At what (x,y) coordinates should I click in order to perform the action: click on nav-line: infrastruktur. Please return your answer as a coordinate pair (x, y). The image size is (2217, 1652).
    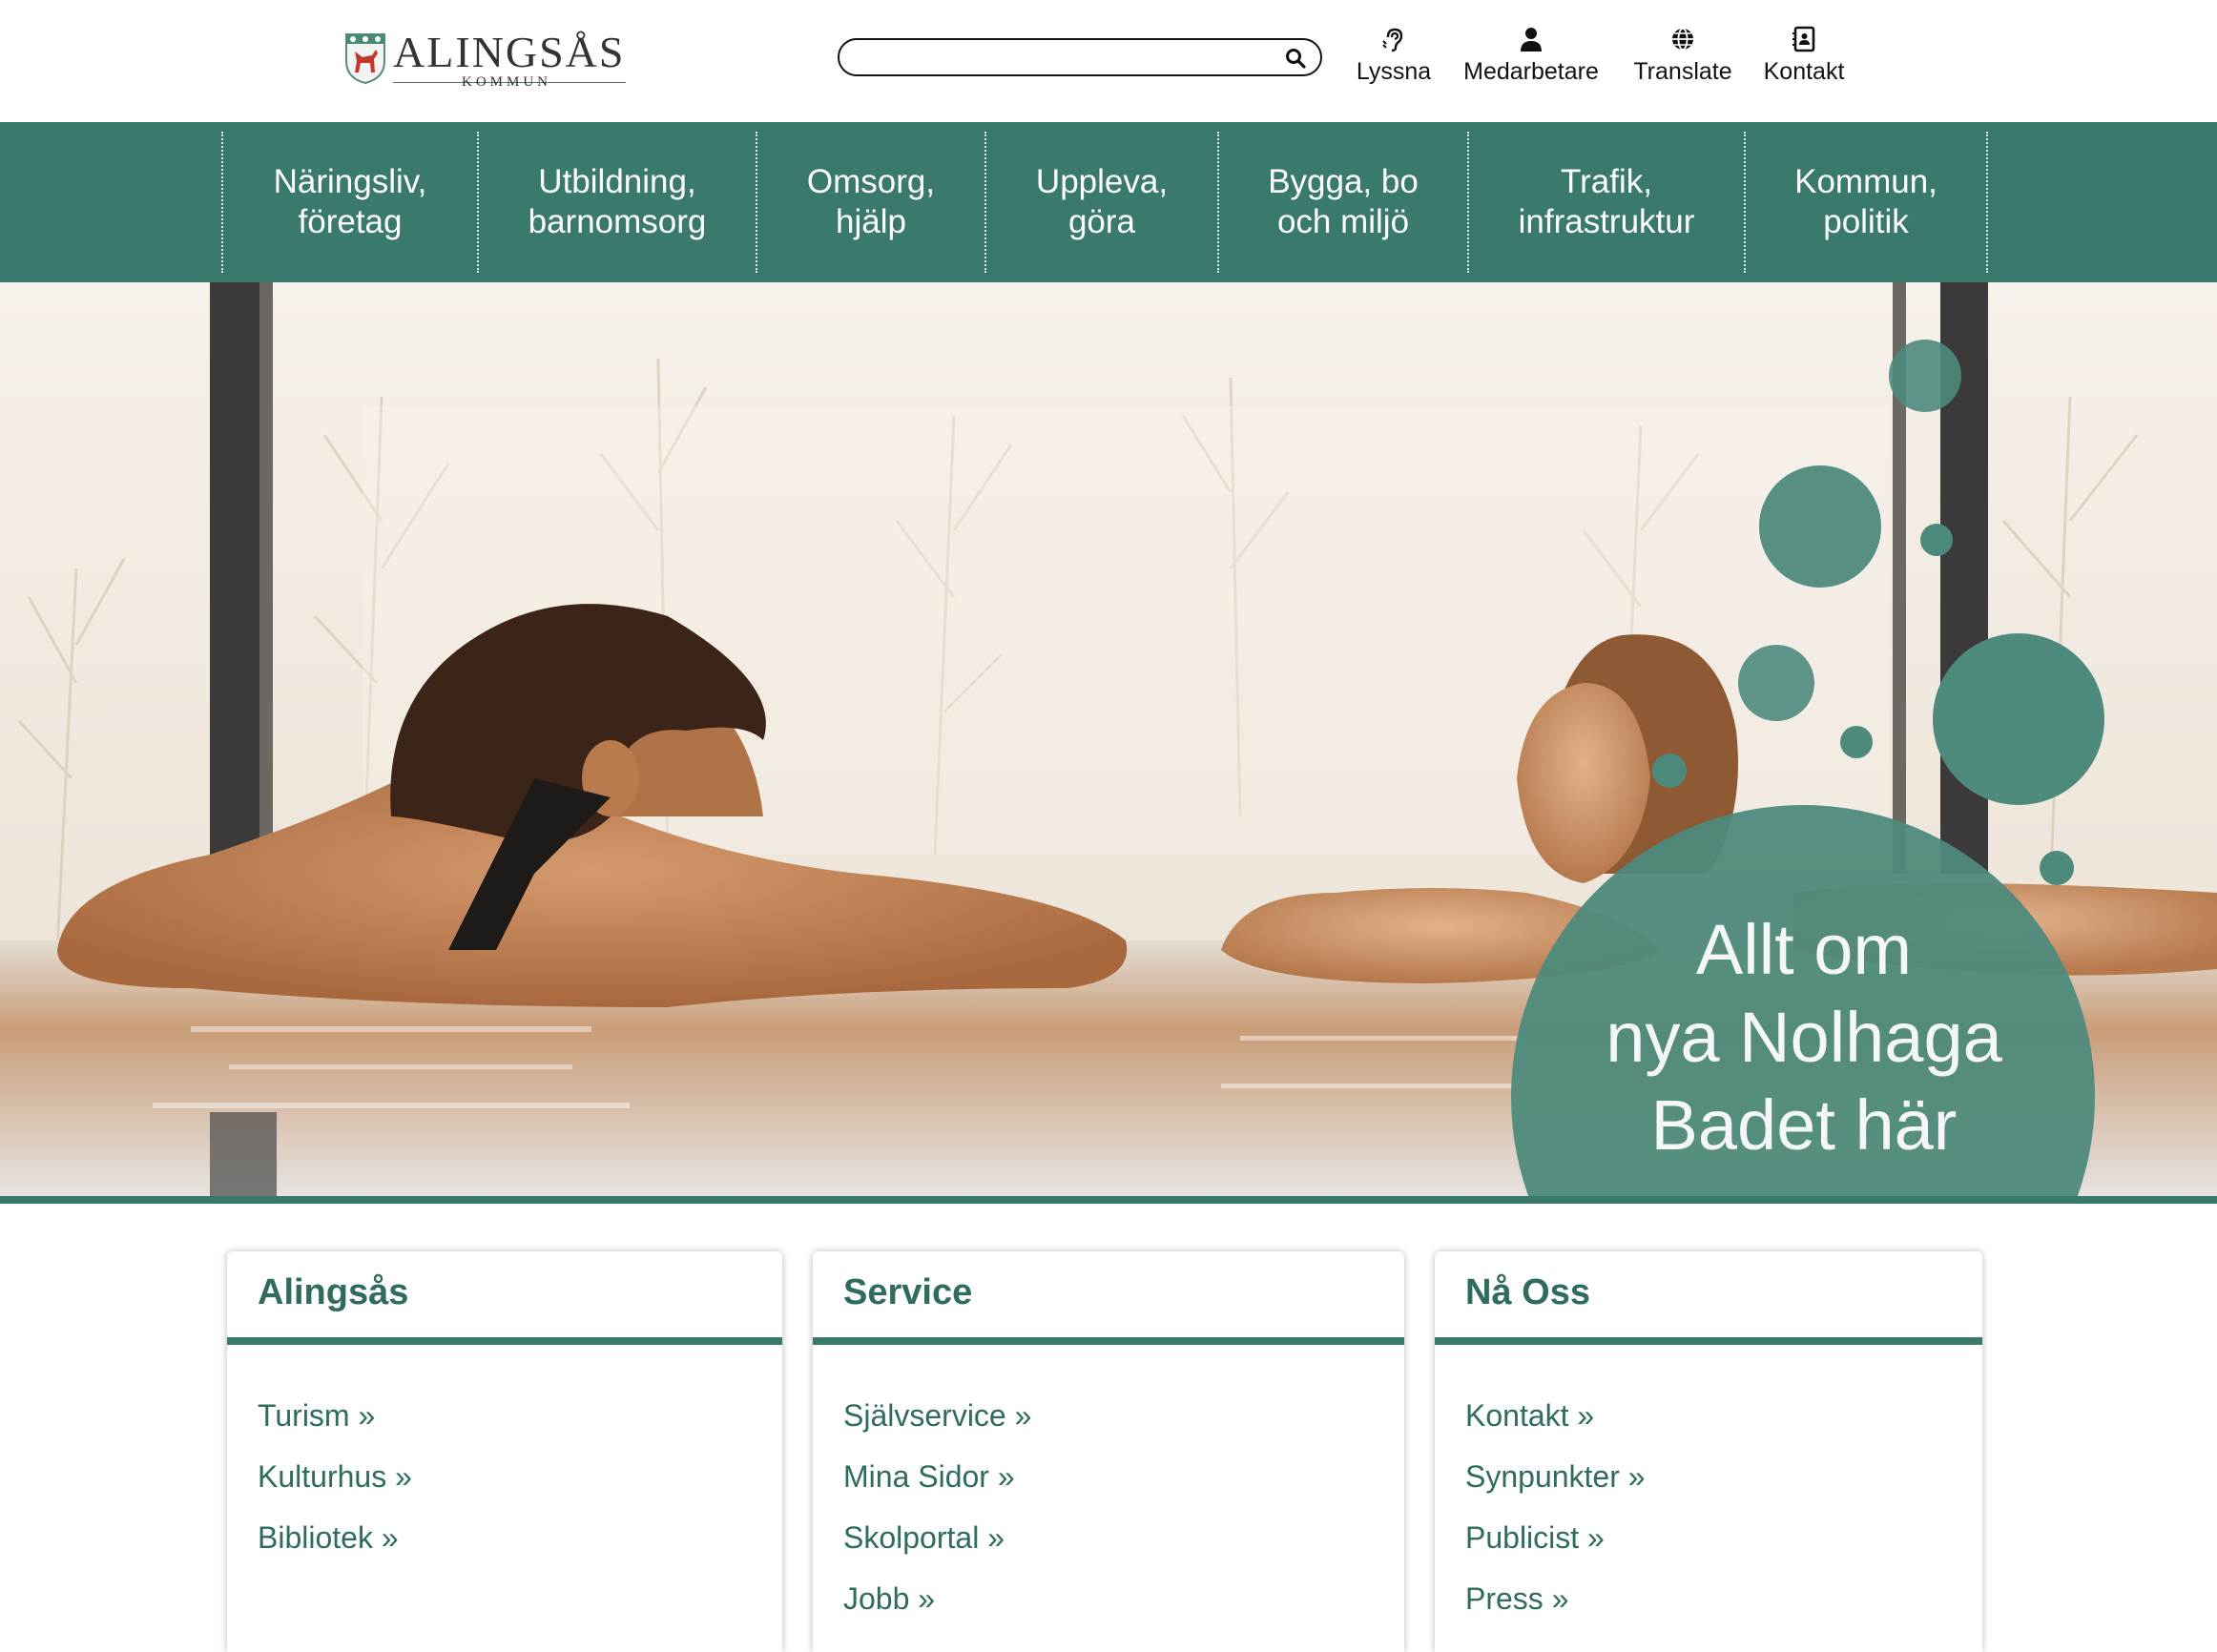
    Looking at the image, I should click on (1606, 221).